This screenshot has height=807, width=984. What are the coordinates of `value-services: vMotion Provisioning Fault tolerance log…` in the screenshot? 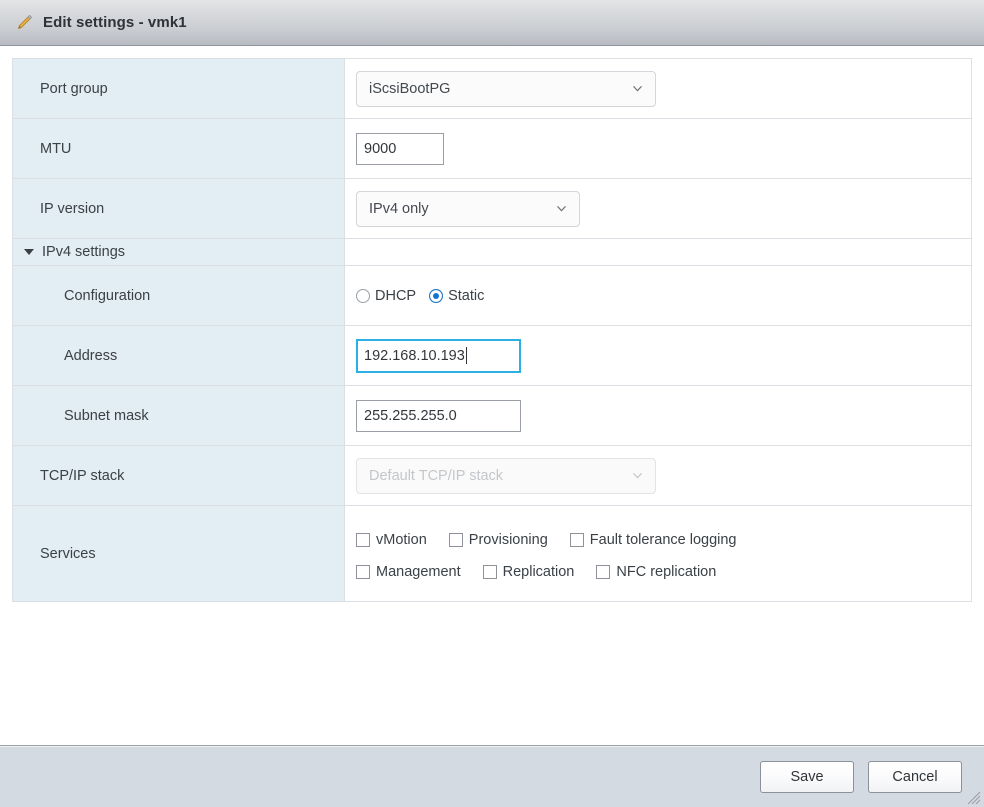 It's located at (658, 553).